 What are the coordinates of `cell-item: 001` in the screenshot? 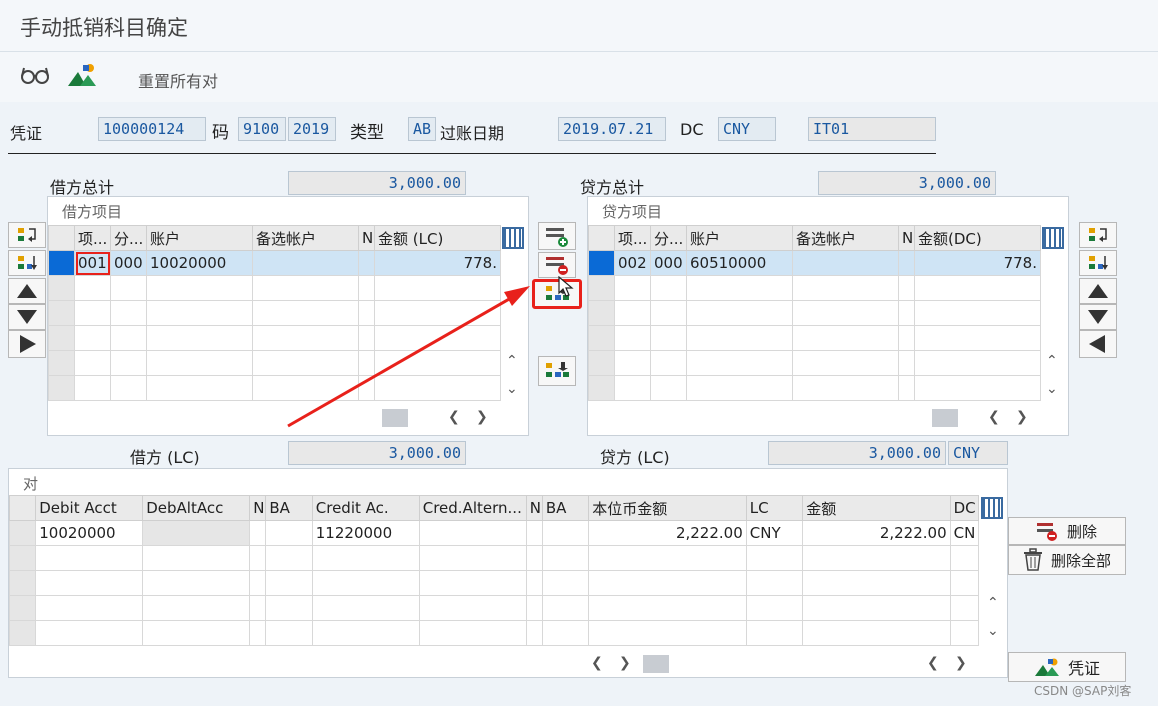 It's located at (92, 263).